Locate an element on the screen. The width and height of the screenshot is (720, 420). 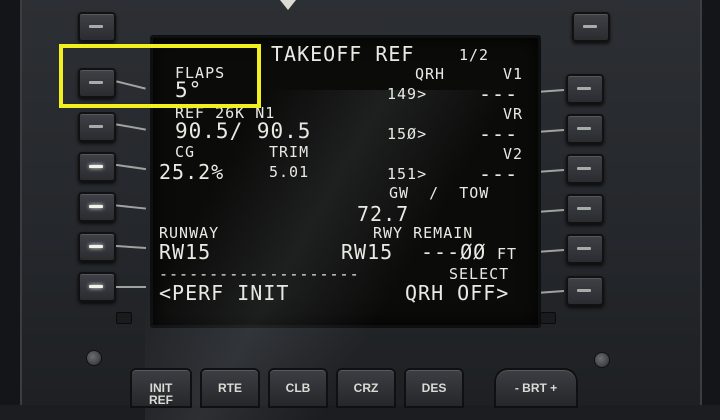
vr-value: --- is located at coordinates (499, 134).